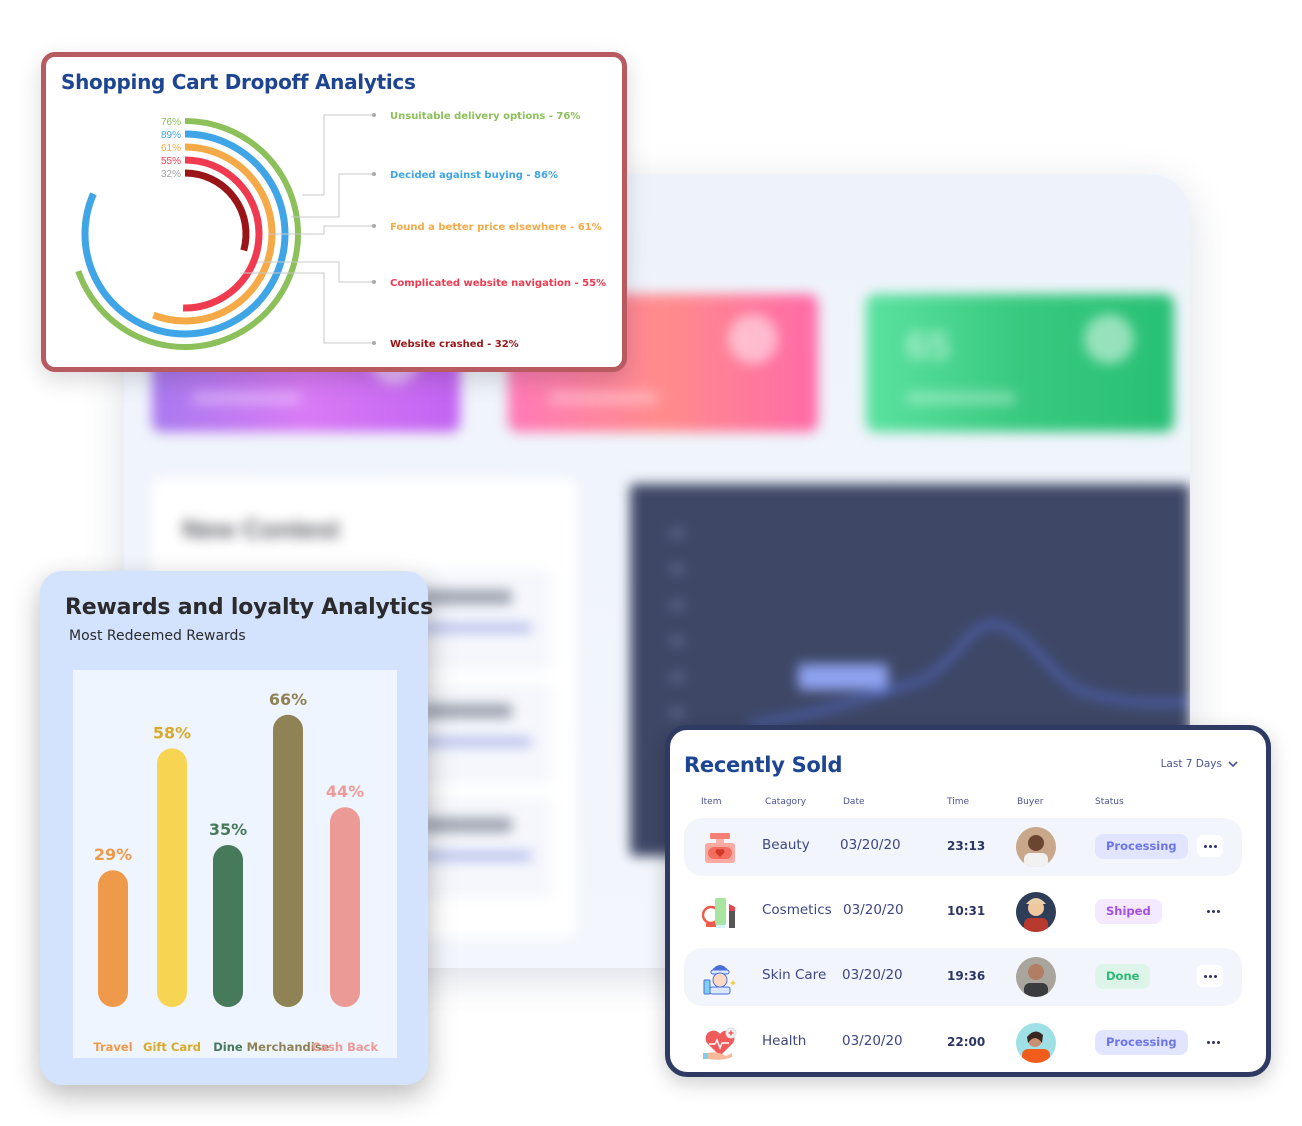 This screenshot has width=1302, height=1126. I want to click on table-row: Skin Care 03/20/20 19:36 Done, so click(963, 977).